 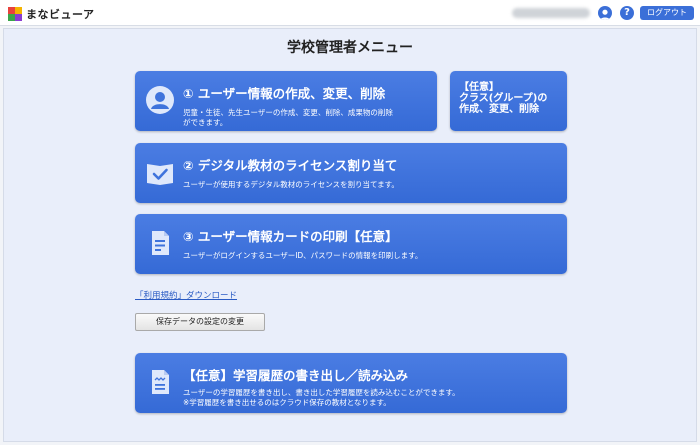 I want to click on book-check-icon, so click(x=160, y=175).